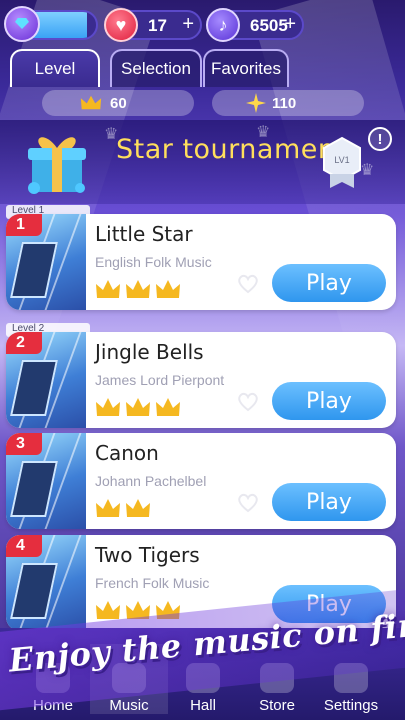 The height and width of the screenshot is (720, 405). What do you see at coordinates (24, 546) in the screenshot?
I see `rank-badge: 4` at bounding box center [24, 546].